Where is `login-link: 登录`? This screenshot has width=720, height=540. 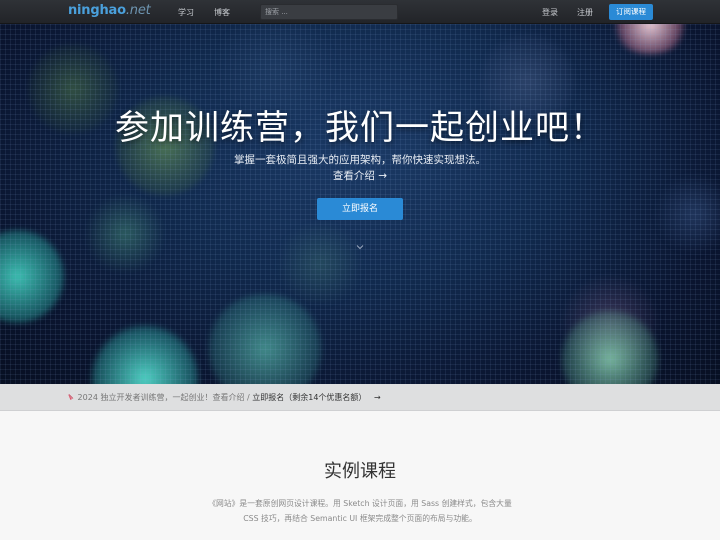 login-link: 登录 is located at coordinates (550, 12).